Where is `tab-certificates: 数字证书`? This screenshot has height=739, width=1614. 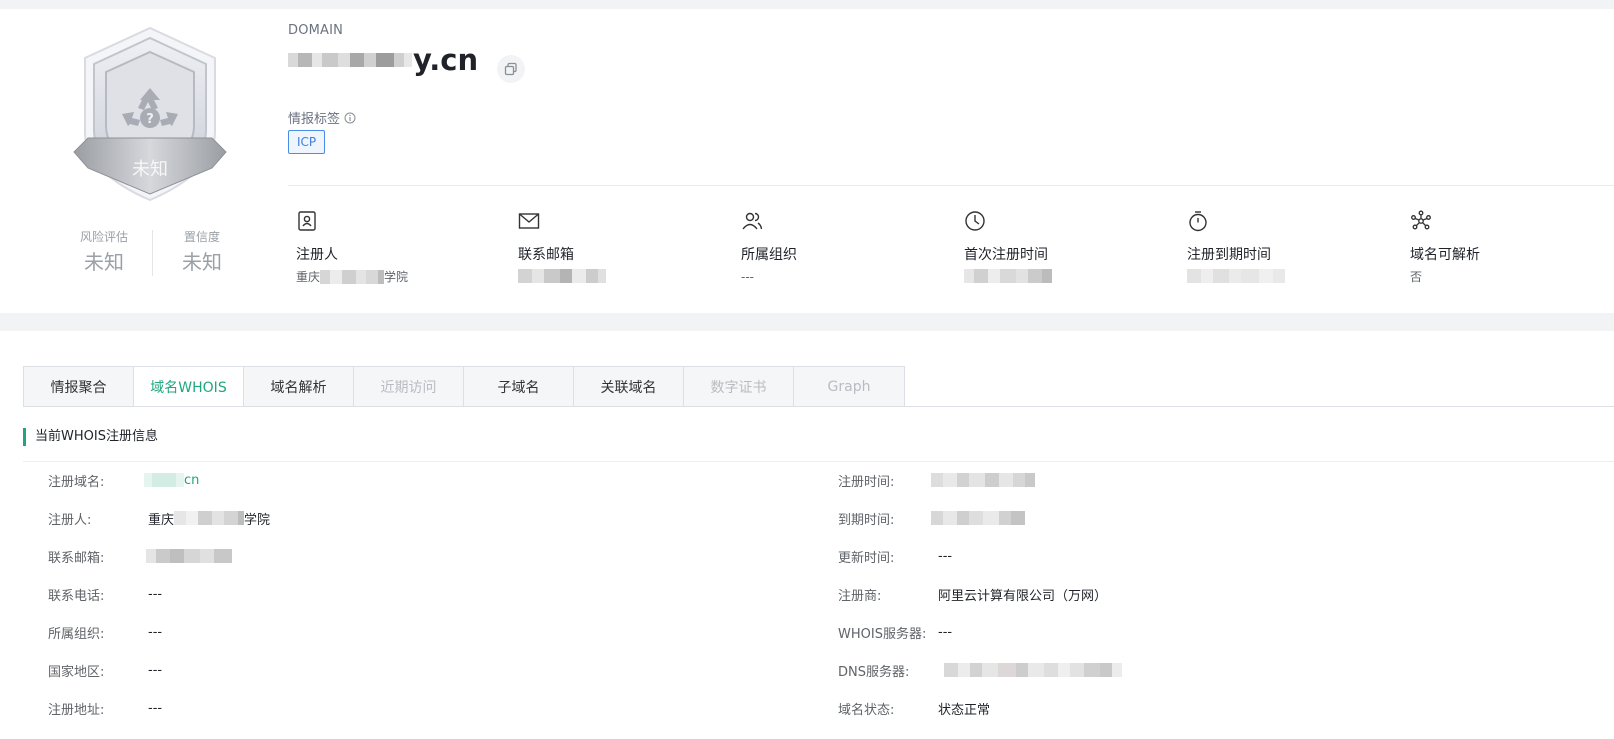
tab-certificates: 数字证书 is located at coordinates (739, 386).